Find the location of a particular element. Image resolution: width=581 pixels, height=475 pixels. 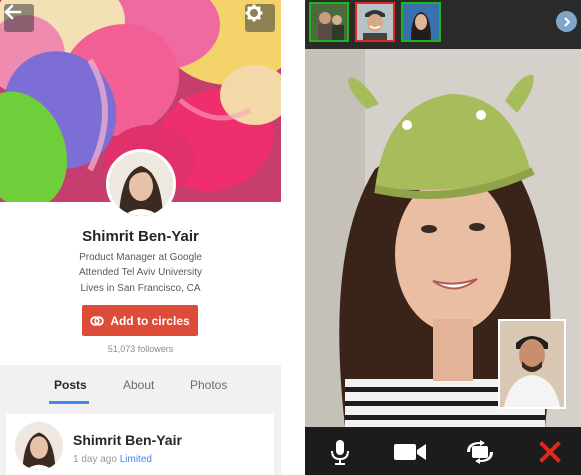

post-meta: 1 day ago Limited is located at coordinates (112, 459).